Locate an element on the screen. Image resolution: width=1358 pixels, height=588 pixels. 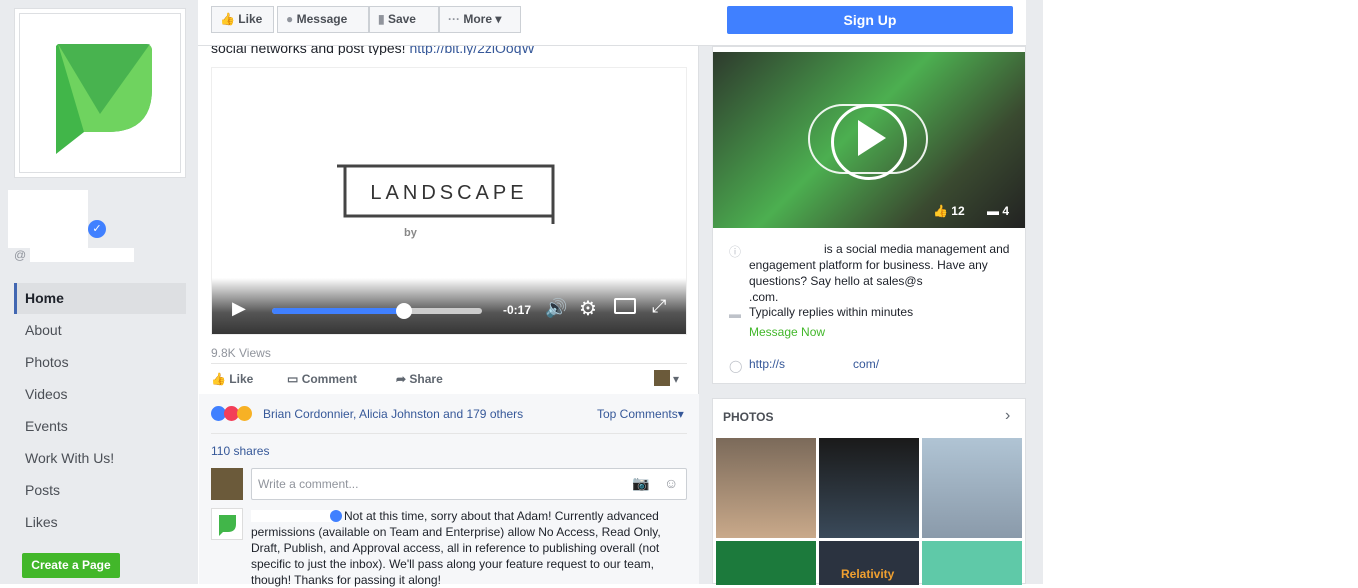
photos-card: PHOTOS › Relativity is located at coordinates (869, 491).